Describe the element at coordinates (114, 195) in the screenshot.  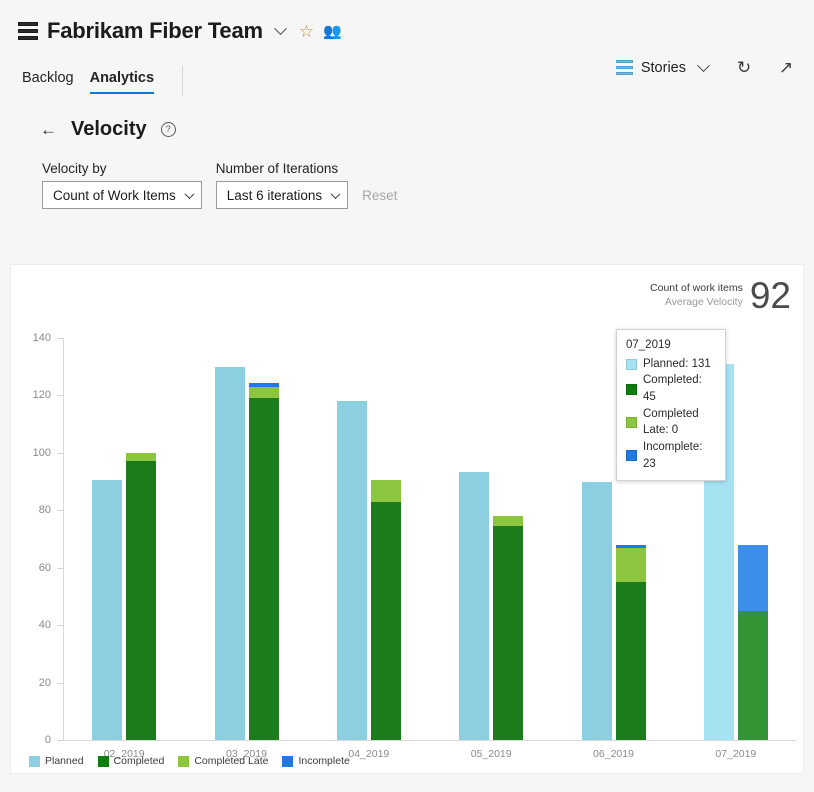
I see `velocity-by-value: Count of Work Items` at that location.